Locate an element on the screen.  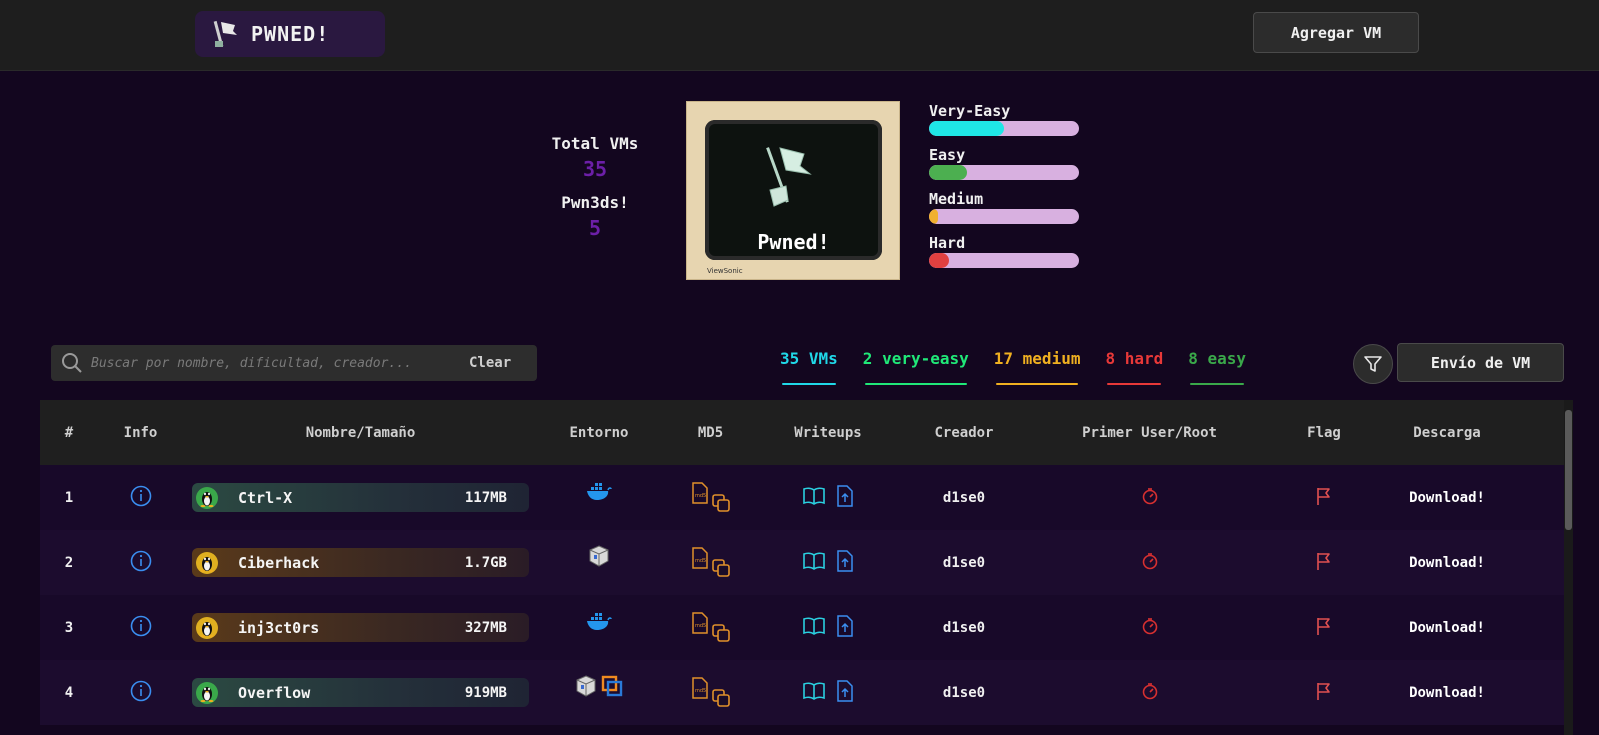
difficulty-row: Medium is located at coordinates (1005, 212).